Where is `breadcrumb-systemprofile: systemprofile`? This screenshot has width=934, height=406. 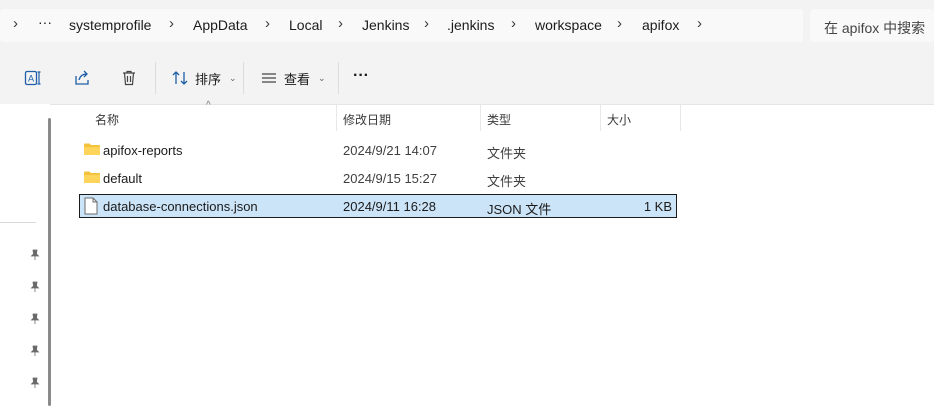
breadcrumb-systemprofile: systemprofile is located at coordinates (110, 25).